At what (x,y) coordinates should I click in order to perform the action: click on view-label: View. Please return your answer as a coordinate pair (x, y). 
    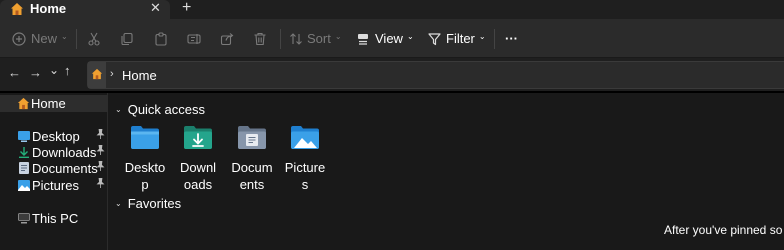
    Looking at the image, I should click on (389, 38).